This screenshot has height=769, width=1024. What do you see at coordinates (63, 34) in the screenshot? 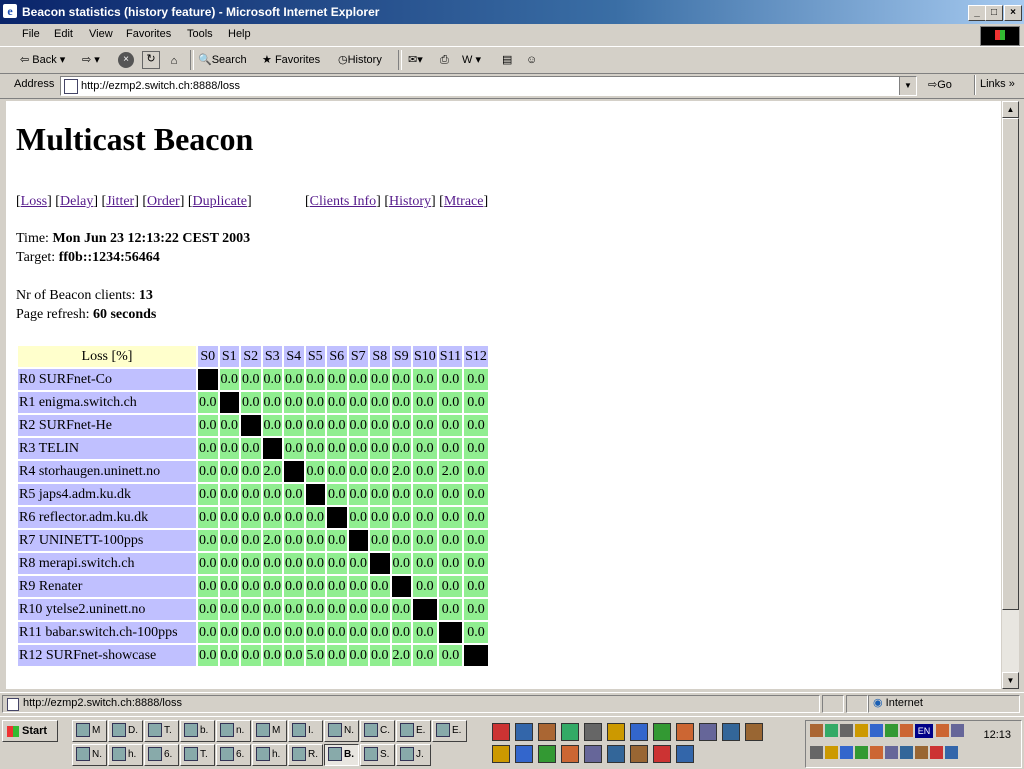
I see `menu-edit: Edit` at bounding box center [63, 34].